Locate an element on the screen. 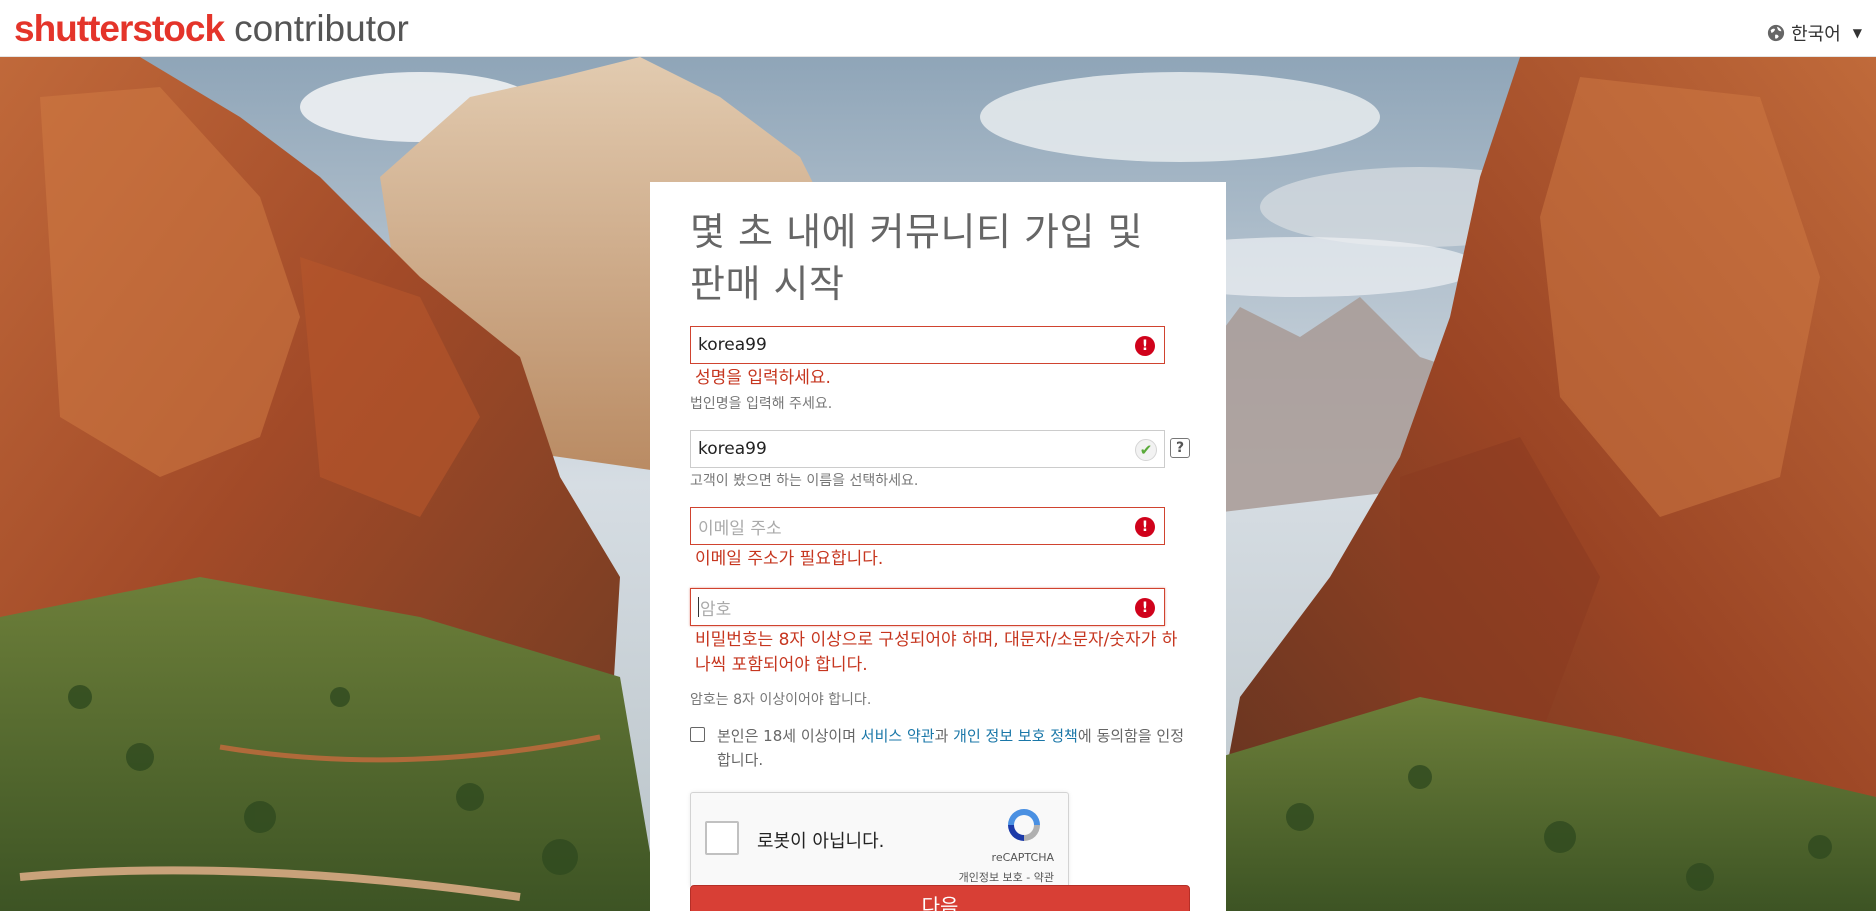 Image resolution: width=1876 pixels, height=911 pixels. email-input: 이메일 주소 ! is located at coordinates (927, 526).